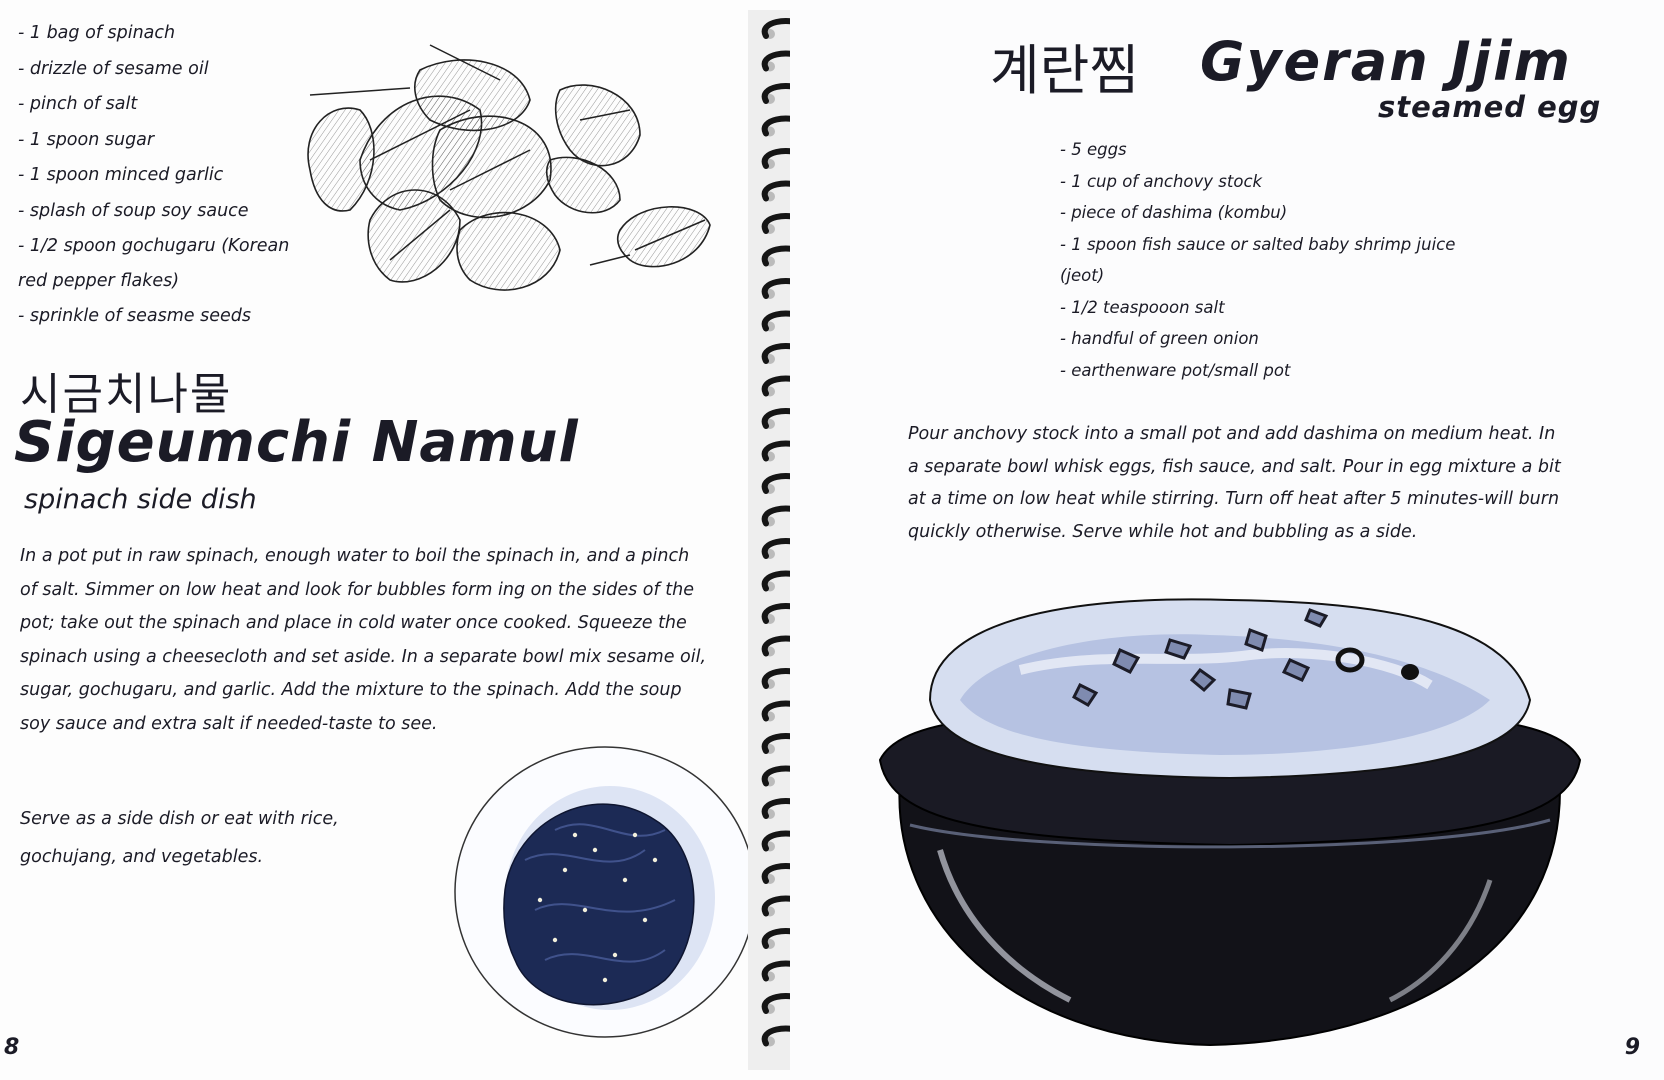 The image size is (1664, 1080). Describe the element at coordinates (1161, 181) in the screenshot. I see `ingredient-item: - 1 cup of anchovy stock` at that location.